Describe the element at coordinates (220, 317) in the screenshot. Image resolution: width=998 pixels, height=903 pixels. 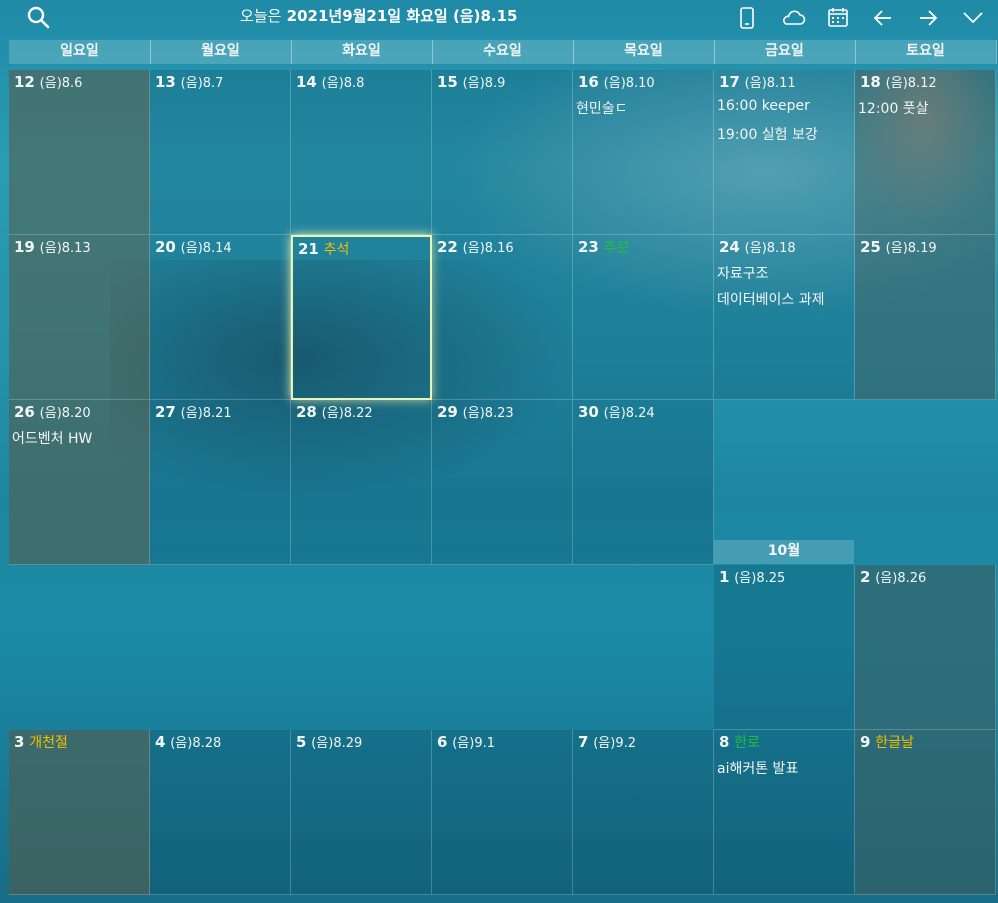
I see `day-cell-8: 20 (음)8.14` at that location.